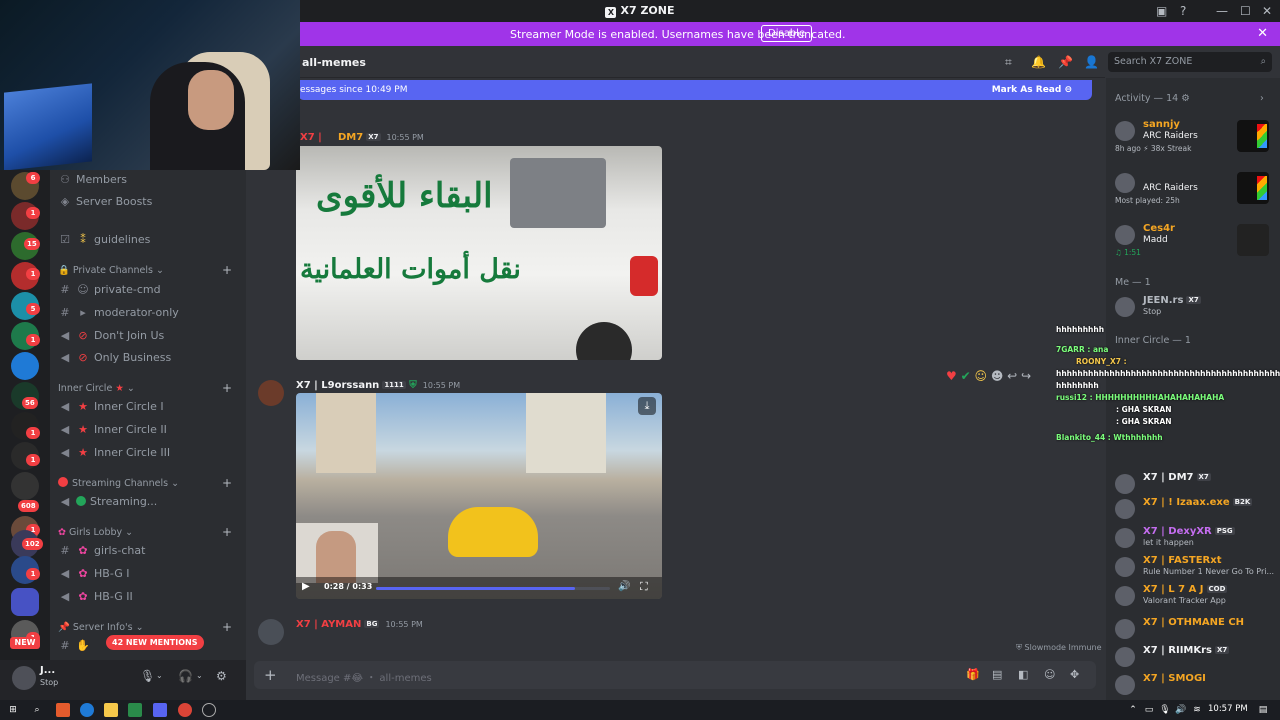 This screenshot has width=1280, height=720. I want to click on category-streaming: Streaming Channels ⌄ +, so click(148, 483).